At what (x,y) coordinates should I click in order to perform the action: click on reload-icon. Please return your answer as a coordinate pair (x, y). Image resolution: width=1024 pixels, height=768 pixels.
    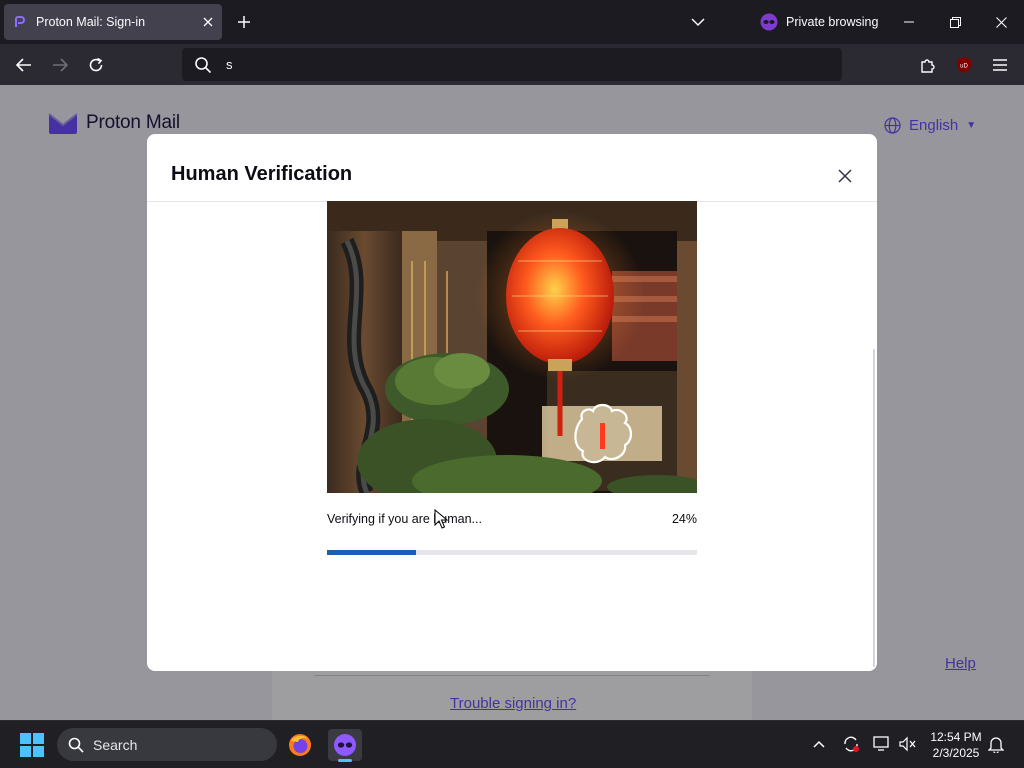
    Looking at the image, I should click on (96, 65).